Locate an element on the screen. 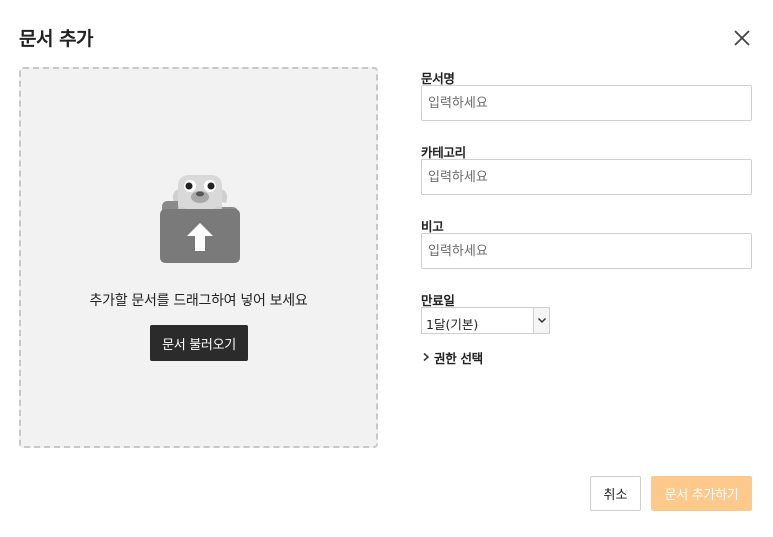 The width and height of the screenshot is (773, 537). permission-toggle: 권한 선택 is located at coordinates (452, 357).